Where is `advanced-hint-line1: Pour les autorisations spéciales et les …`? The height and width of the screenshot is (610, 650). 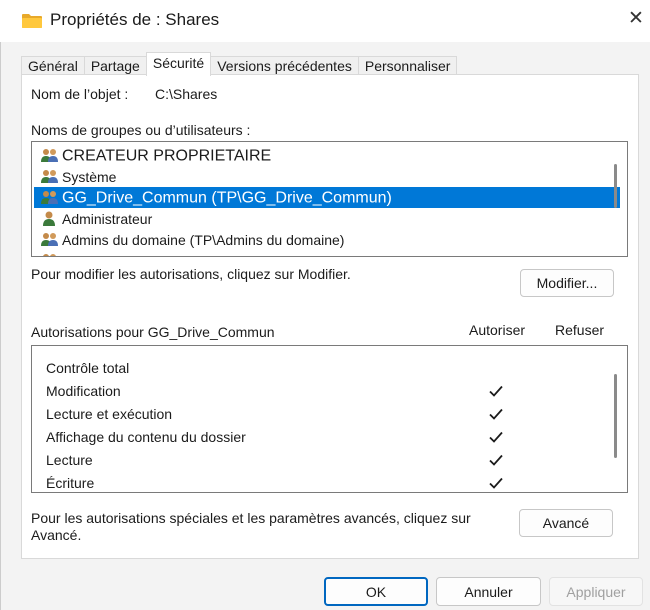 advanced-hint-line1: Pour les autorisations spéciales et les … is located at coordinates (251, 518).